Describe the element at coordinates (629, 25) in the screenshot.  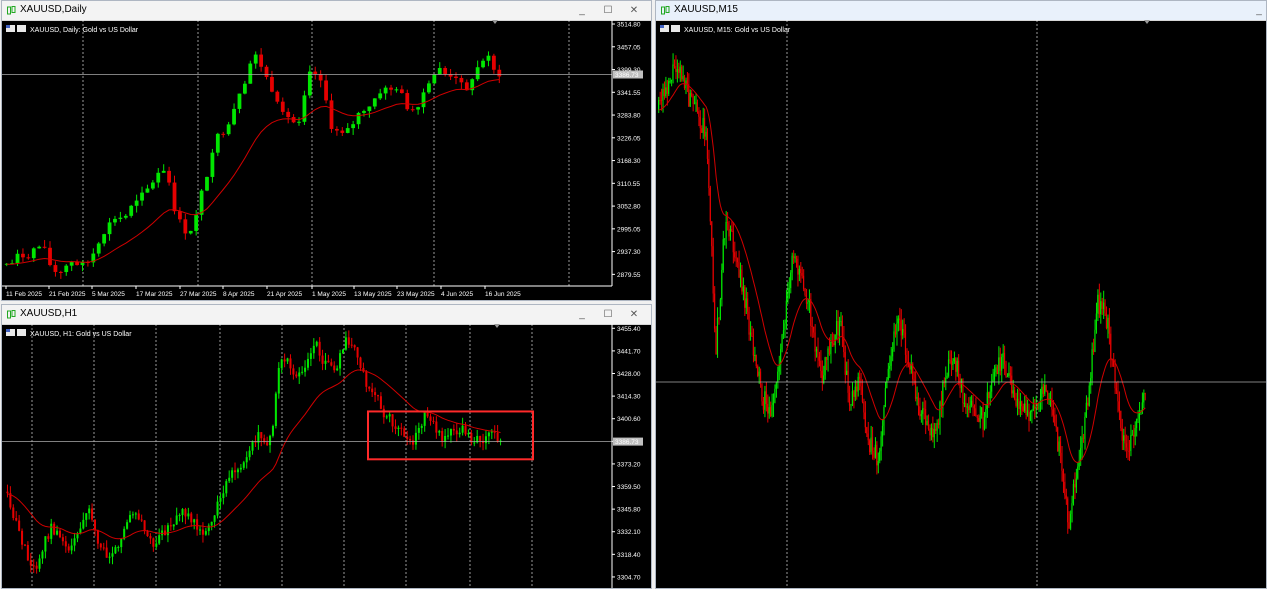
I see `price-tick-label: 3514.80` at that location.